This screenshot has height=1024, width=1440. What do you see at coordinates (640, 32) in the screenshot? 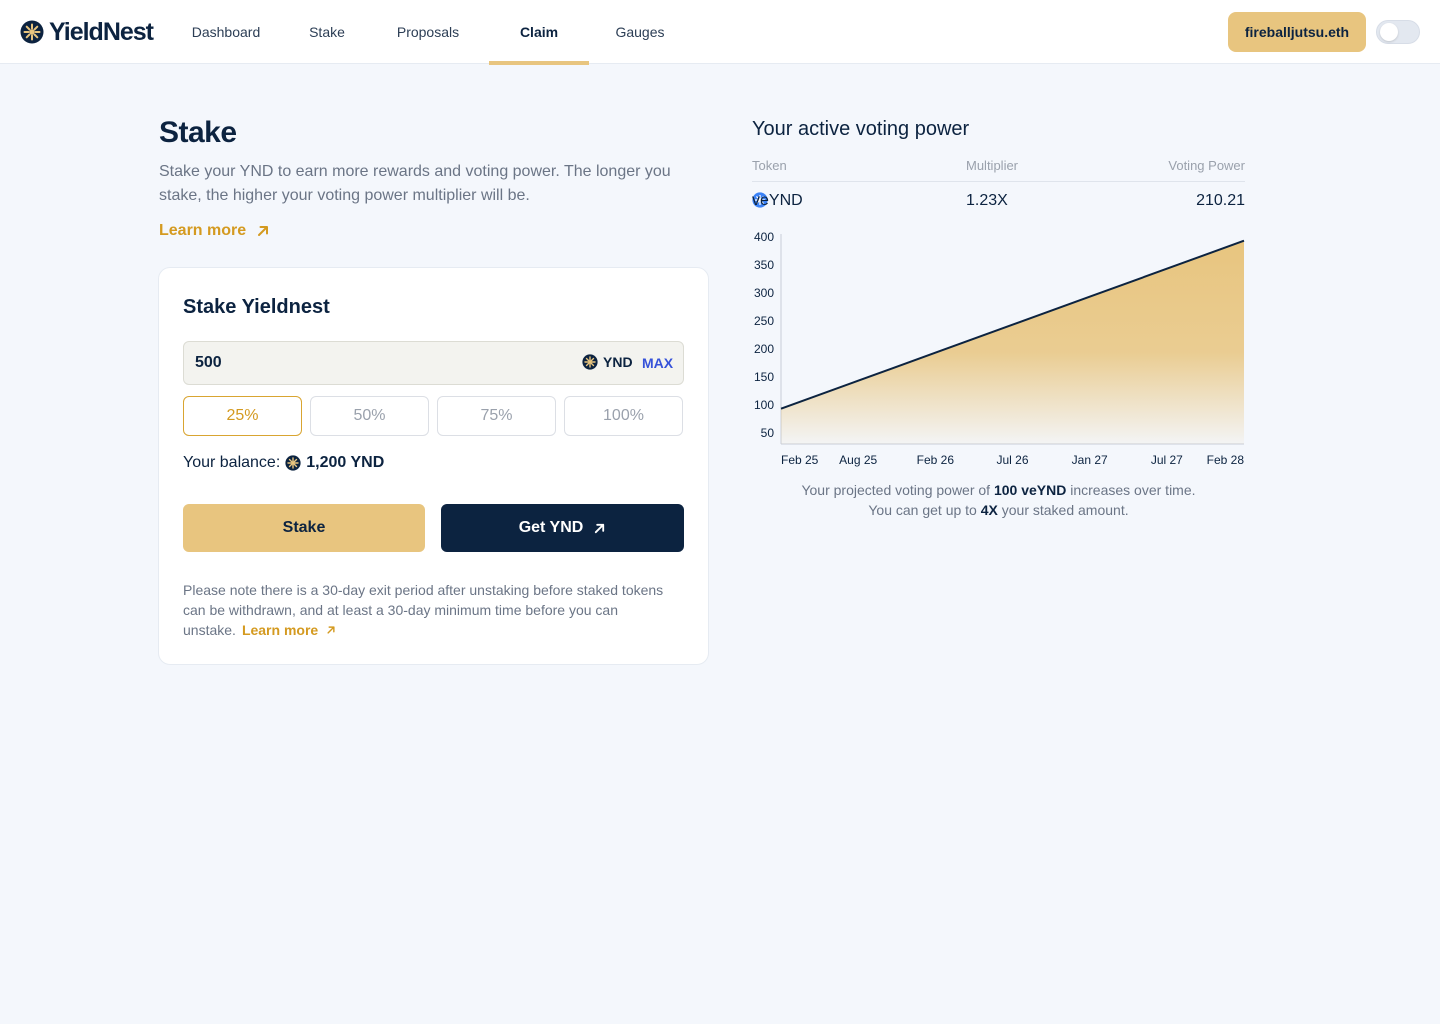
I see `nav-gauges: Gauges` at bounding box center [640, 32].